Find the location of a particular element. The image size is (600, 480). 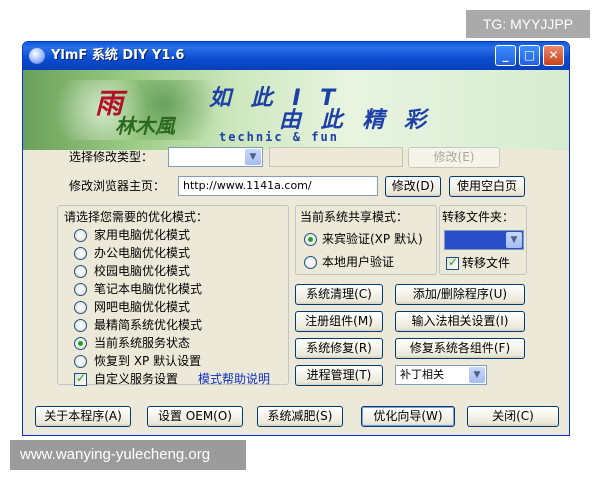

homepage-label: 修改浏览器主页： is located at coordinates (117, 186).